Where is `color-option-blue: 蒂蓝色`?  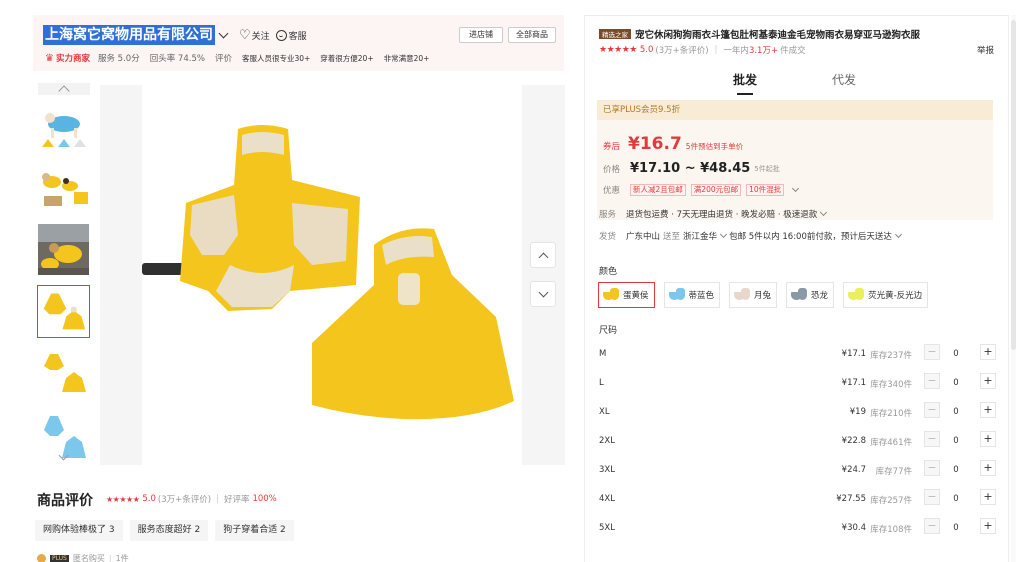 color-option-blue: 蒂蓝色 is located at coordinates (692, 295).